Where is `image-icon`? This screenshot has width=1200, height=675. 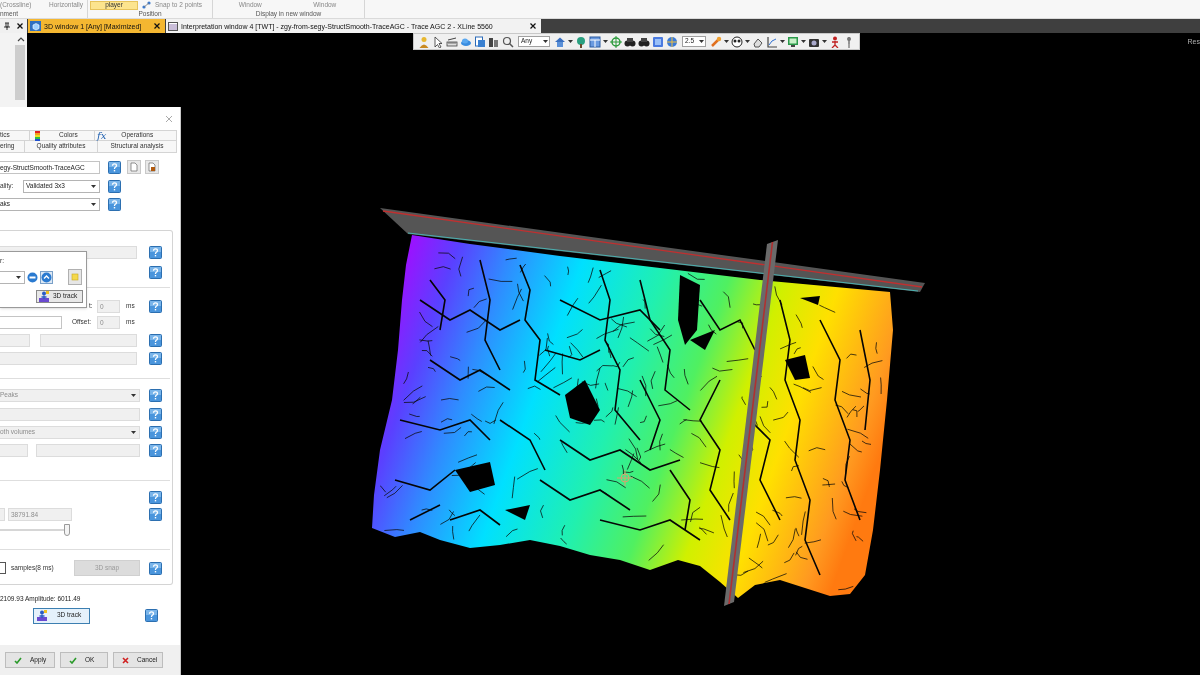 image-icon is located at coordinates (173, 26).